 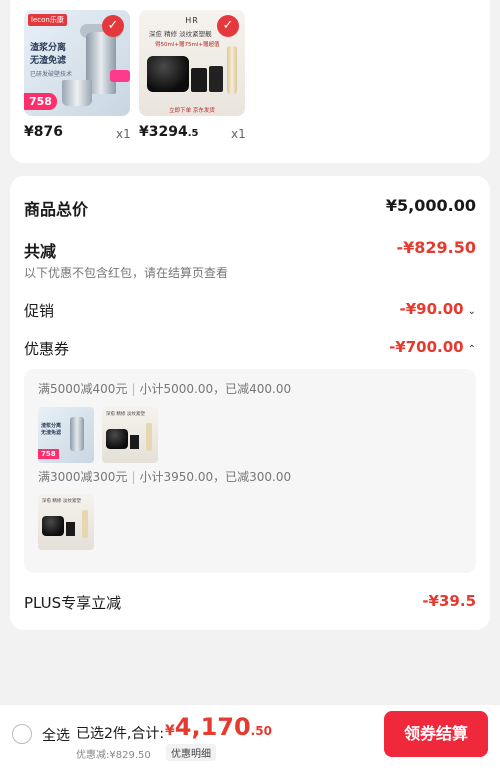 What do you see at coordinates (165, 477) in the screenshot?
I see `coupon-line: 满3000减300元 | 小计3950.00，已减300.00` at bounding box center [165, 477].